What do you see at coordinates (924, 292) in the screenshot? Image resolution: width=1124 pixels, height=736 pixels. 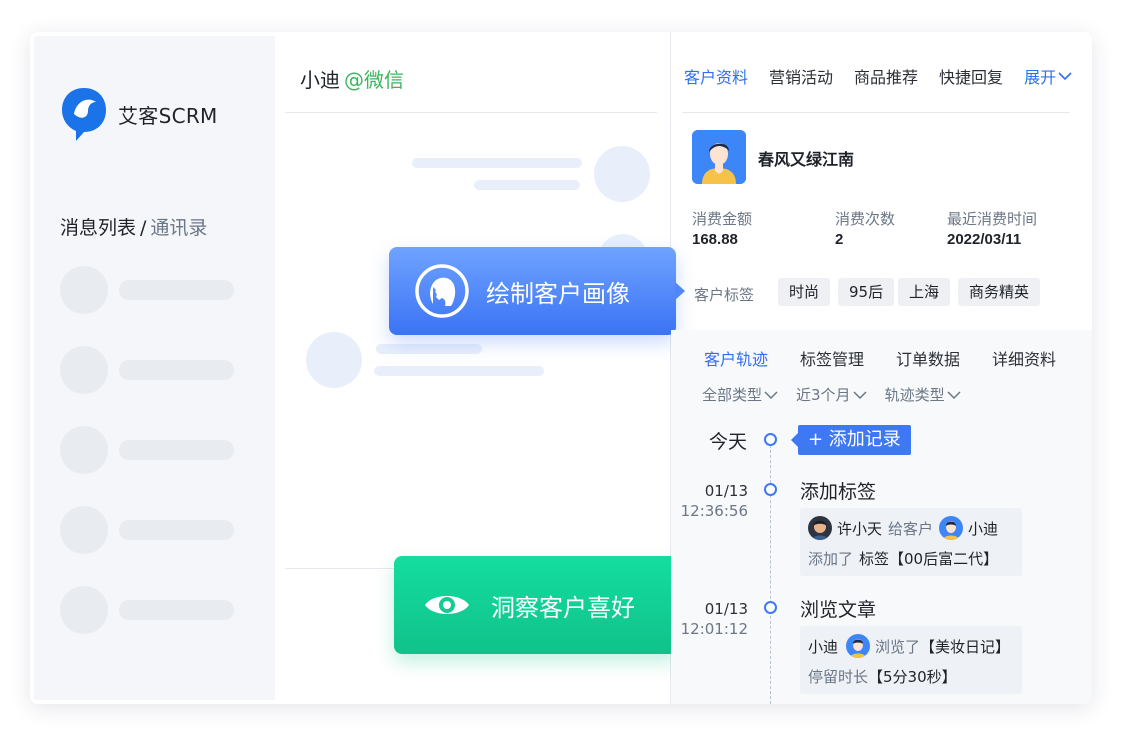 I see `customer-tag: 上海` at bounding box center [924, 292].